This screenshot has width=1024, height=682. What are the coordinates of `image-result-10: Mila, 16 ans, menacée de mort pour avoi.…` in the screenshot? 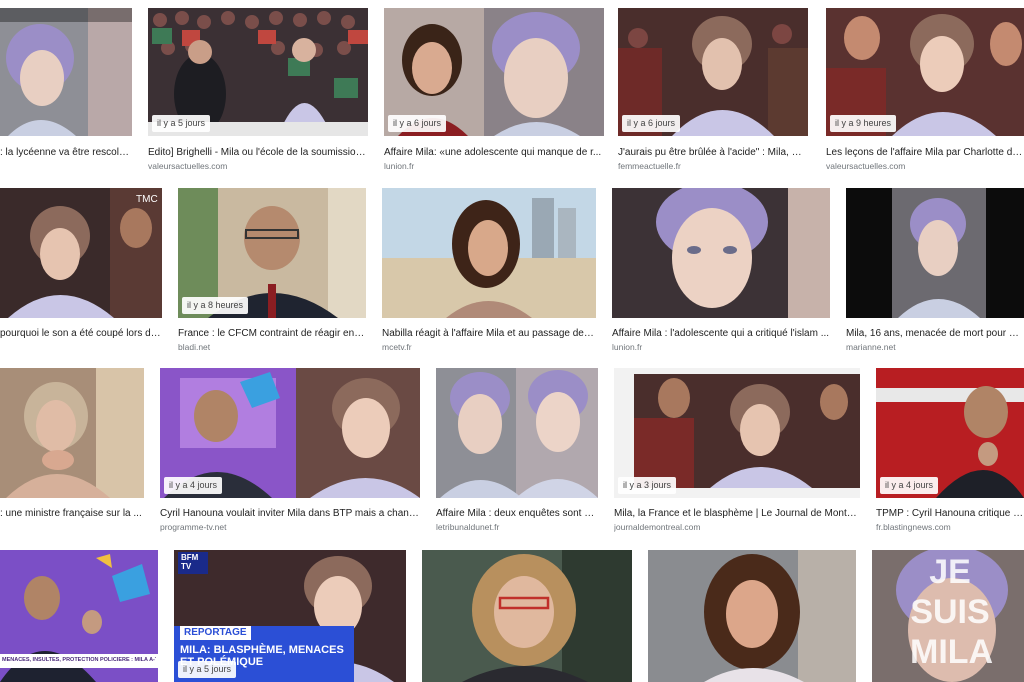 It's located at (935, 272).